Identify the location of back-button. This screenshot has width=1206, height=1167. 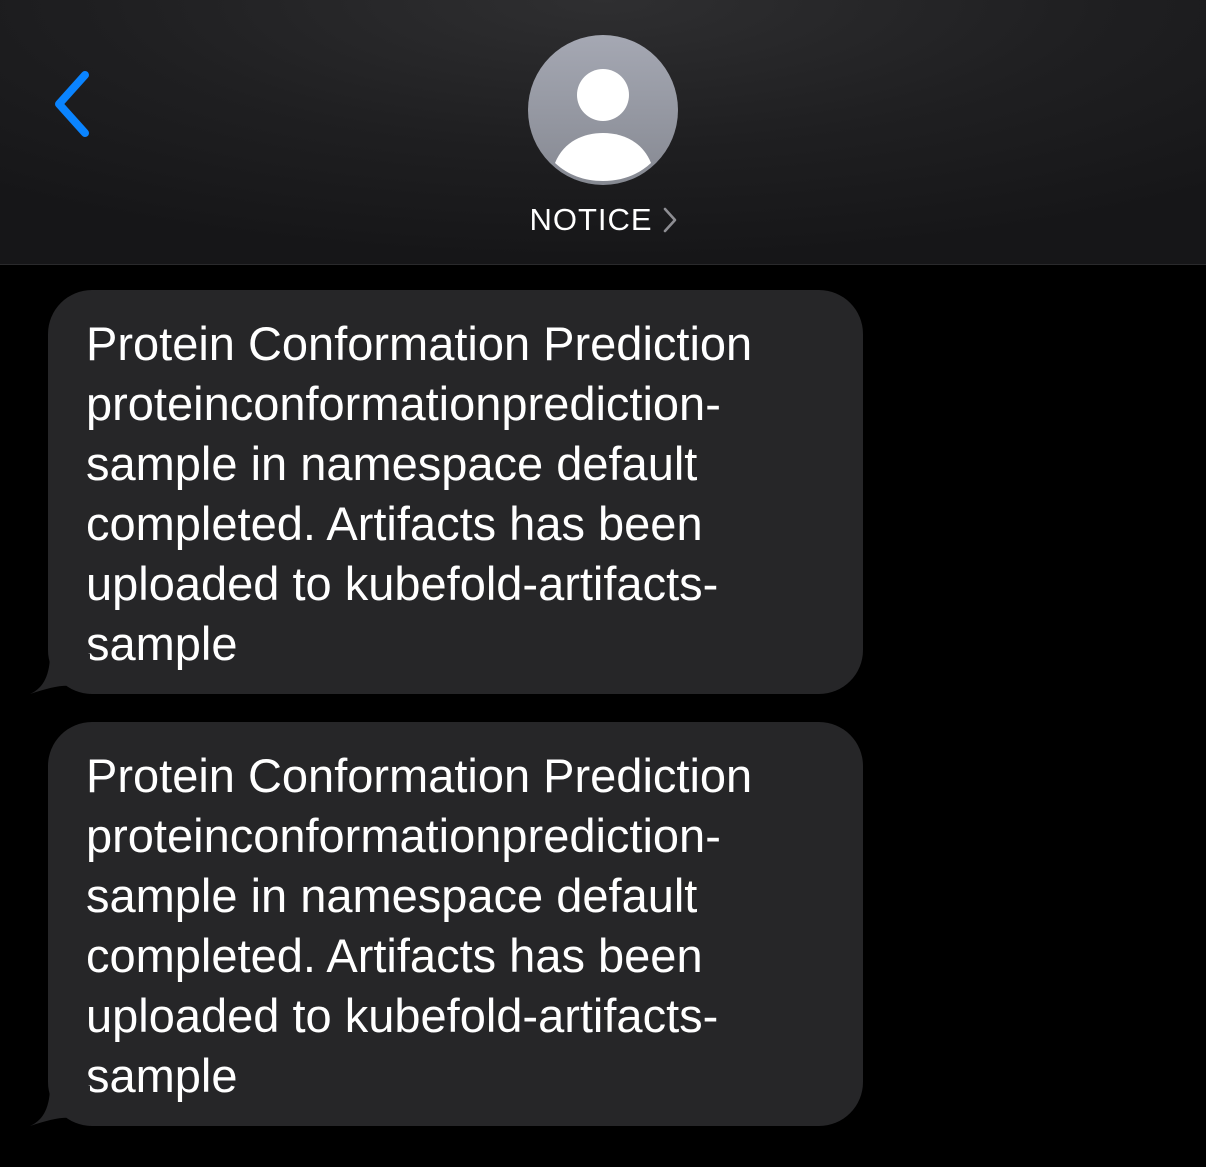
(71, 104).